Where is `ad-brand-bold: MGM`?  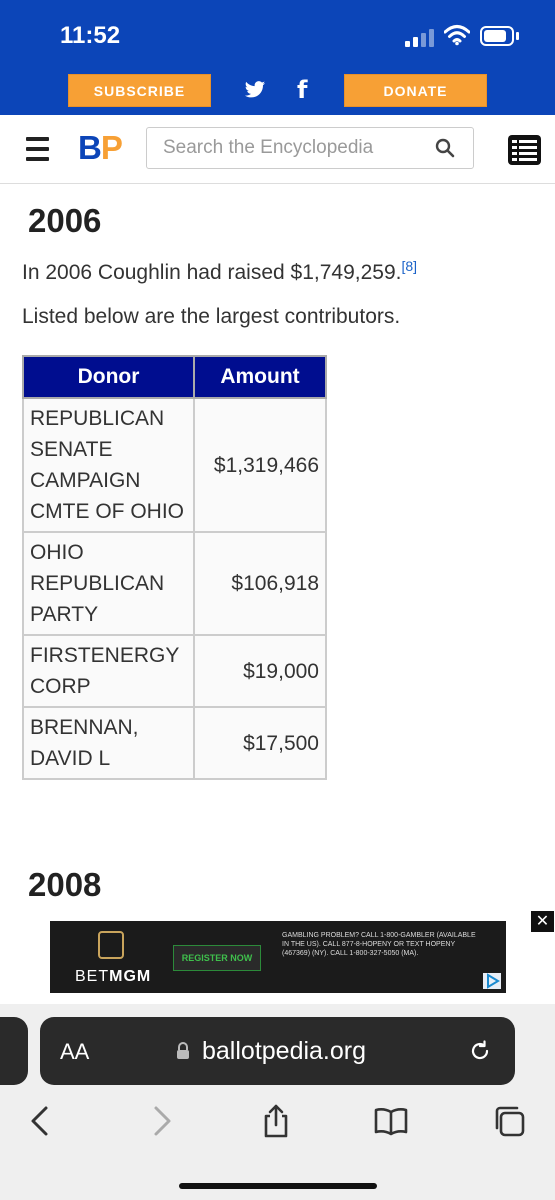 ad-brand-bold: MGM is located at coordinates (130, 976).